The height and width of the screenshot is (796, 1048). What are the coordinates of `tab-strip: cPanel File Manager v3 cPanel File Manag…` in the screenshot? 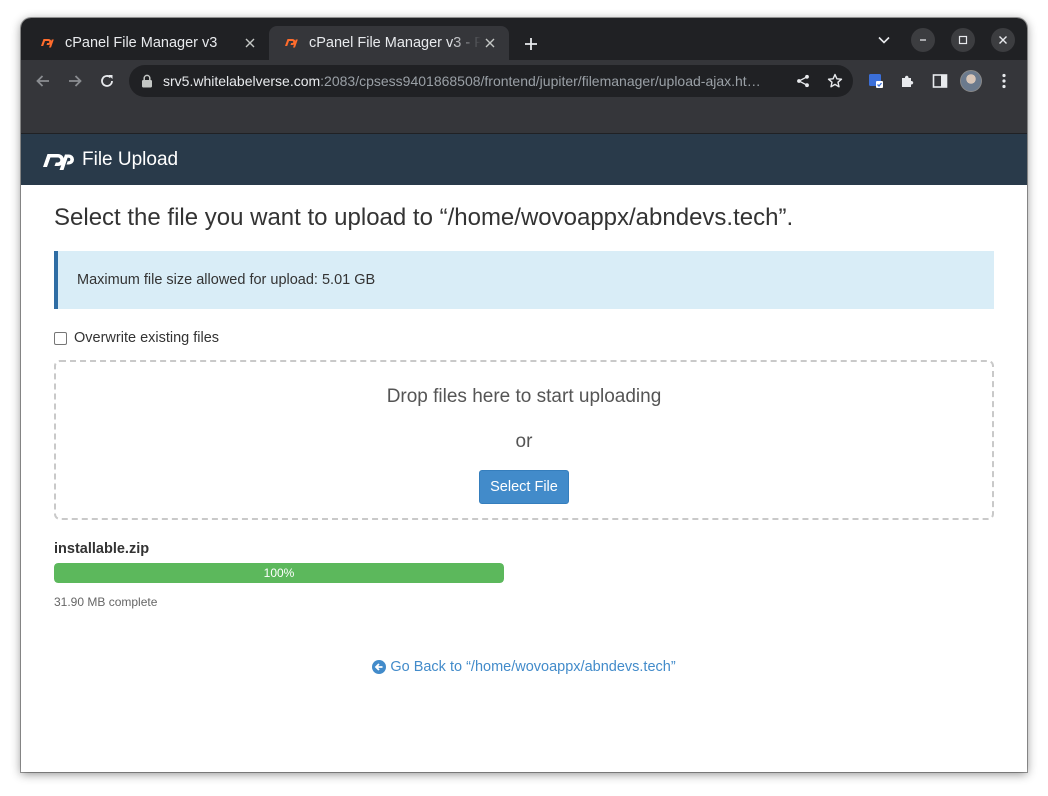 It's located at (524, 39).